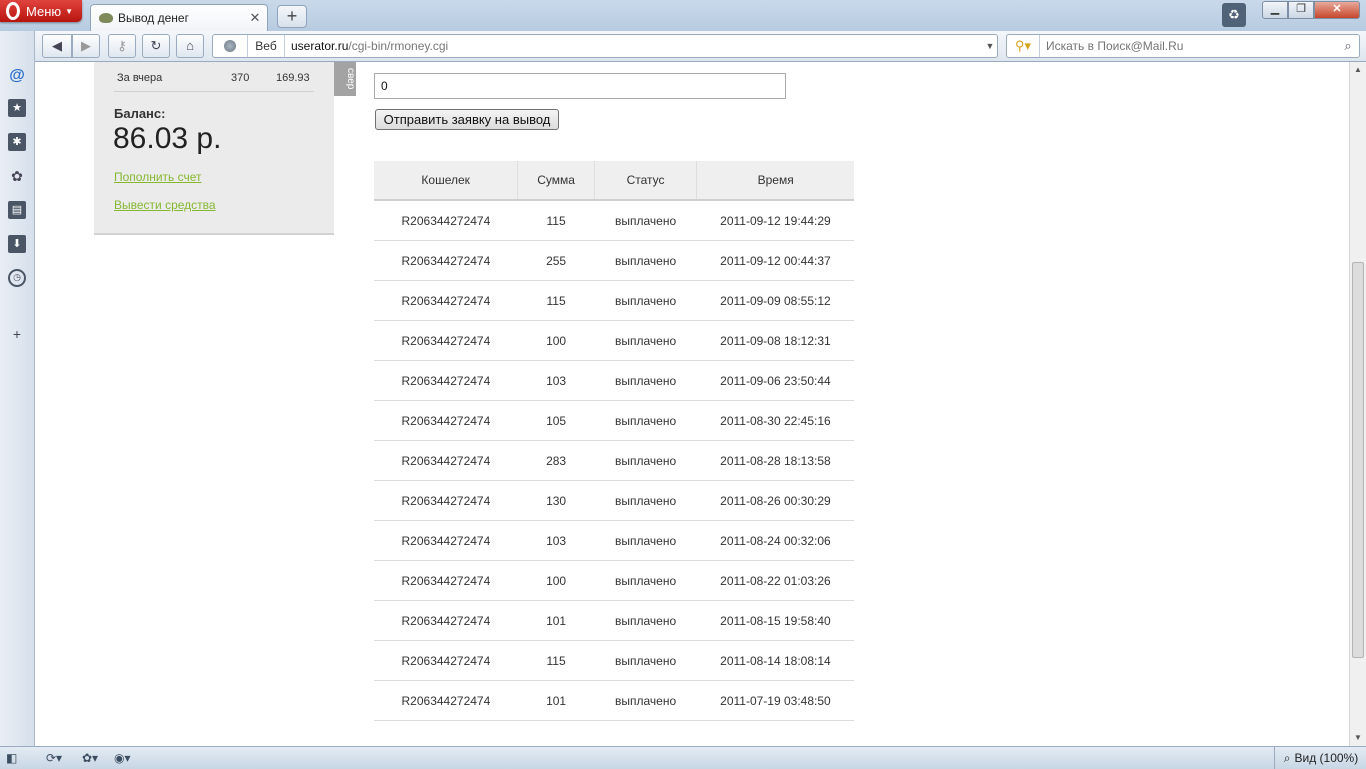 The image size is (1366, 769). What do you see at coordinates (13, 11) in the screenshot?
I see `opera-logo-icon` at bounding box center [13, 11].